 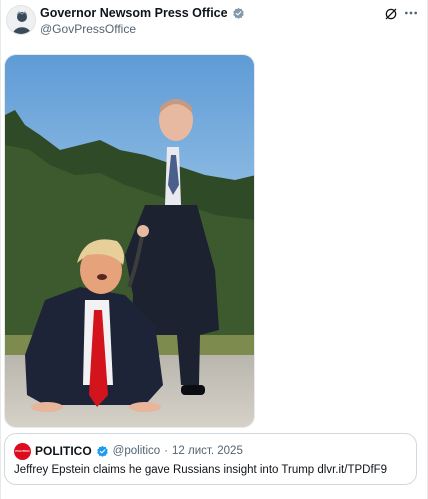 I want to click on author-avatar, so click(x=21, y=20).